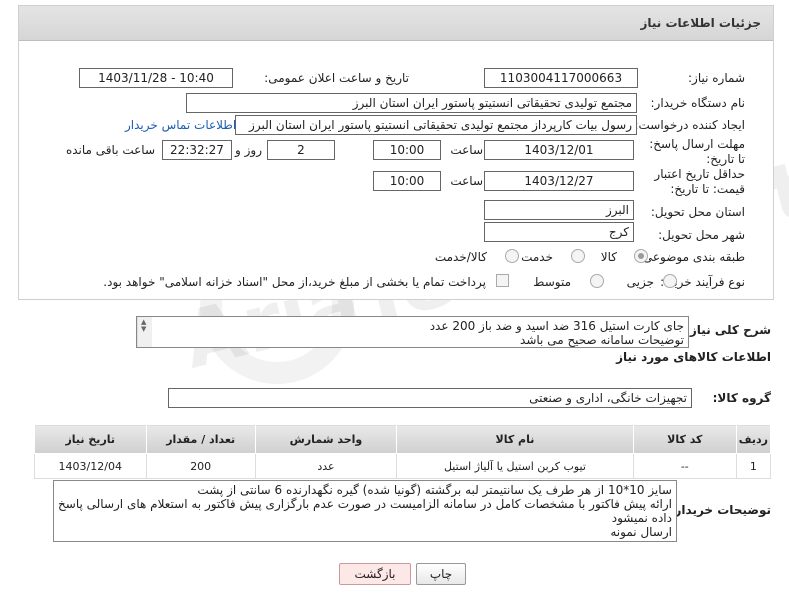 This screenshot has width=789, height=598. Describe the element at coordinates (110, 150) in the screenshot. I see `remaining-label: ساعت باقی مانده` at that location.